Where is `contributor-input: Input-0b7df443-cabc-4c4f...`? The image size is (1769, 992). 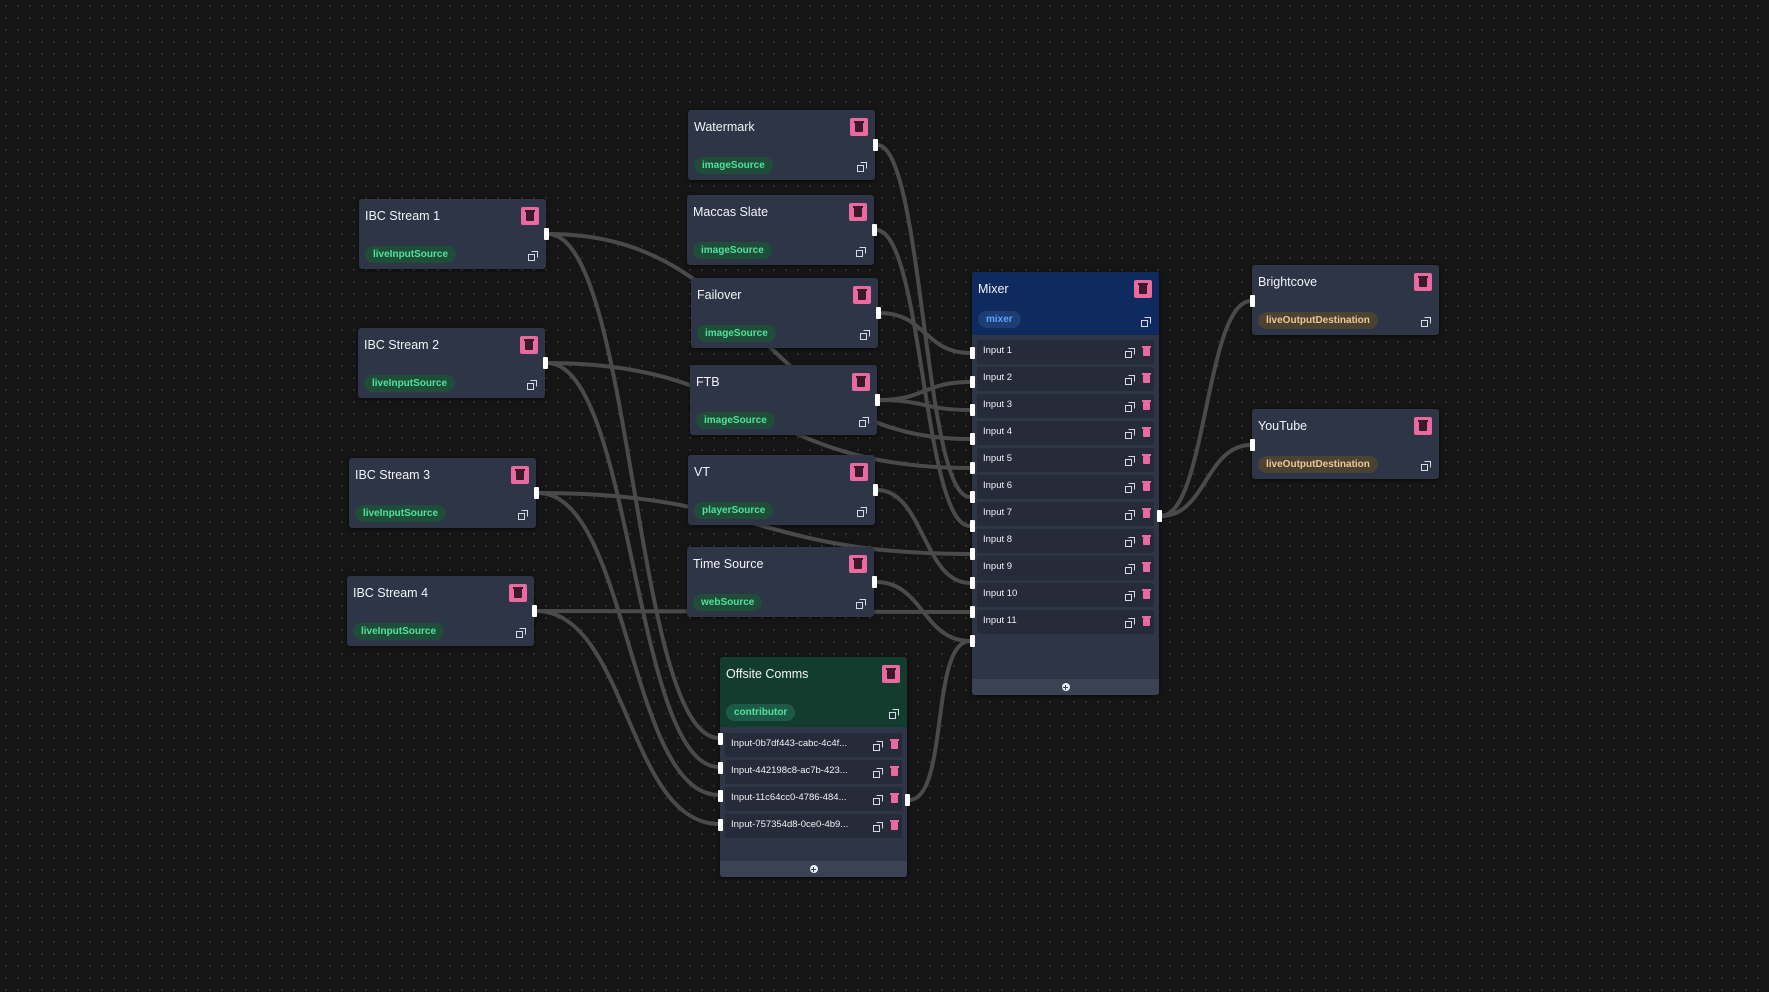
contributor-input: Input-0b7df443-cabc-4c4f... is located at coordinates (813, 745).